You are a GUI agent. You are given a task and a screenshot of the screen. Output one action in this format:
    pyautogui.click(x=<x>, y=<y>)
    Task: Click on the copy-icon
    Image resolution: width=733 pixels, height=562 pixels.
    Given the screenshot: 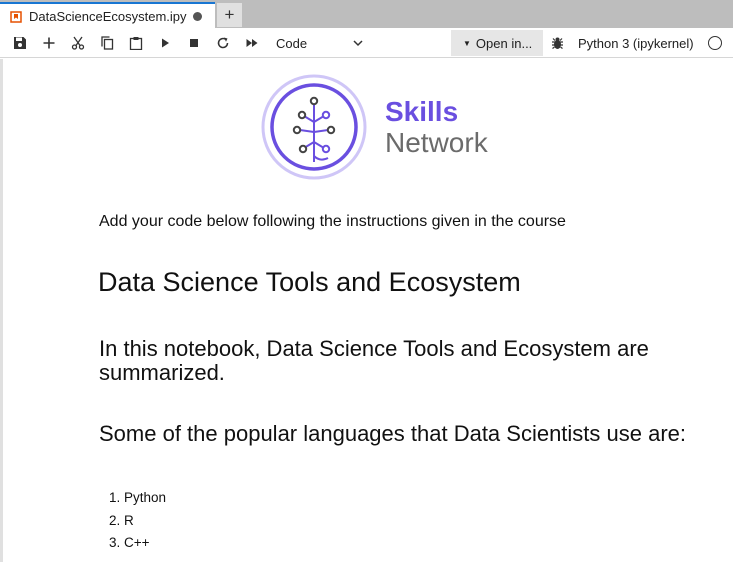 What is the action you would take?
    pyautogui.click(x=107, y=43)
    